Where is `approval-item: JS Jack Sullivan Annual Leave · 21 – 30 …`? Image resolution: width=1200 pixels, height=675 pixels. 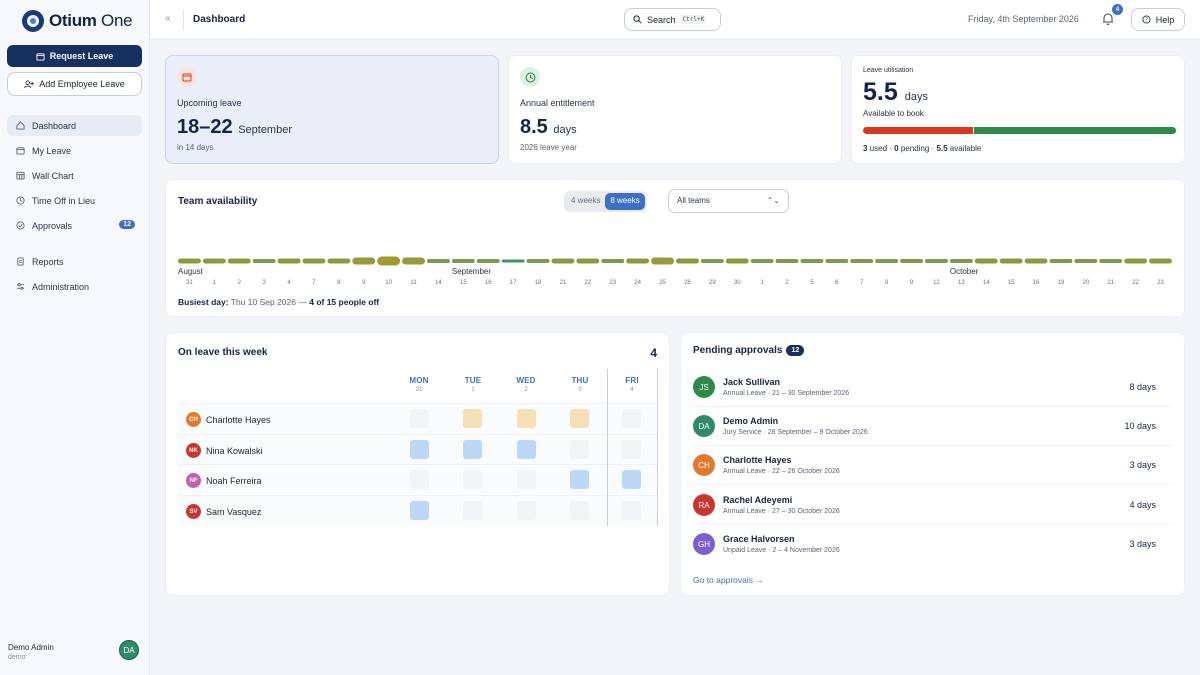
approval-item: JS Jack Sullivan Annual Leave · 21 – 30 … is located at coordinates (933, 387).